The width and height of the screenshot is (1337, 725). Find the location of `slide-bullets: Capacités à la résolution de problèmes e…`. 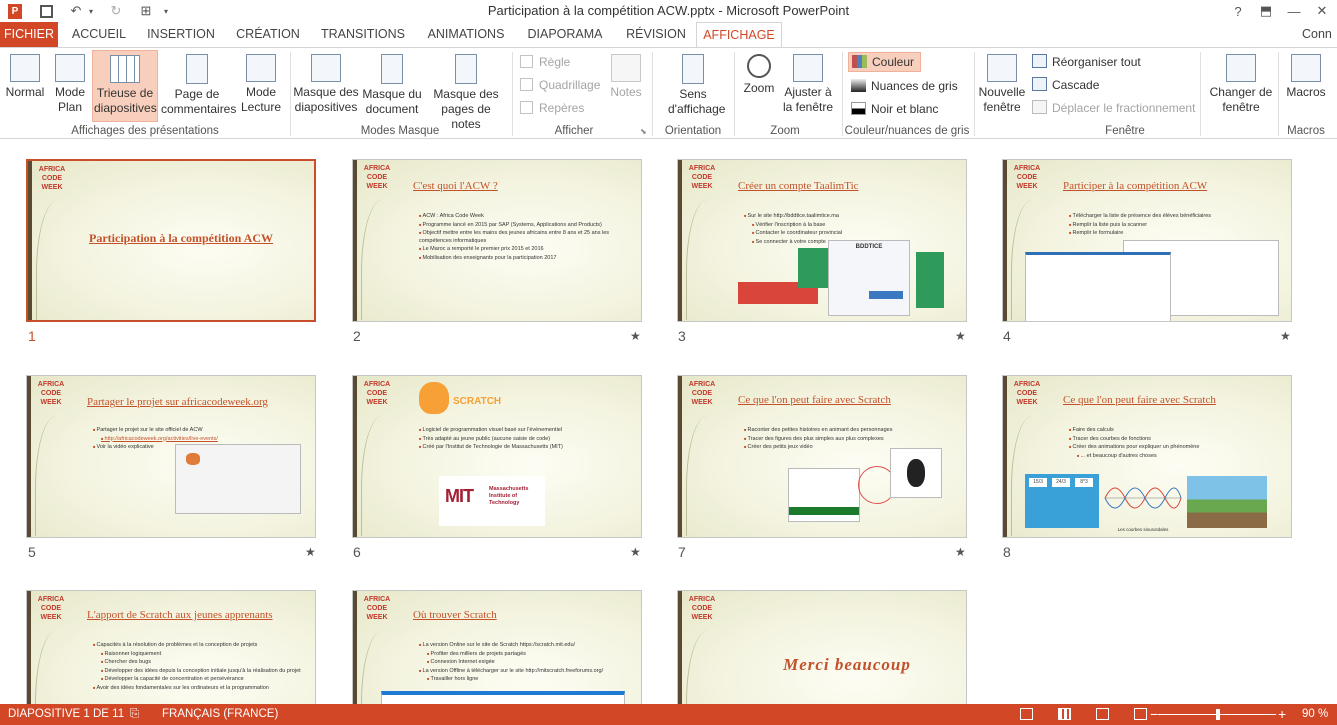

slide-bullets: Capacités à la résolution de problèmes e… is located at coordinates (199, 666).